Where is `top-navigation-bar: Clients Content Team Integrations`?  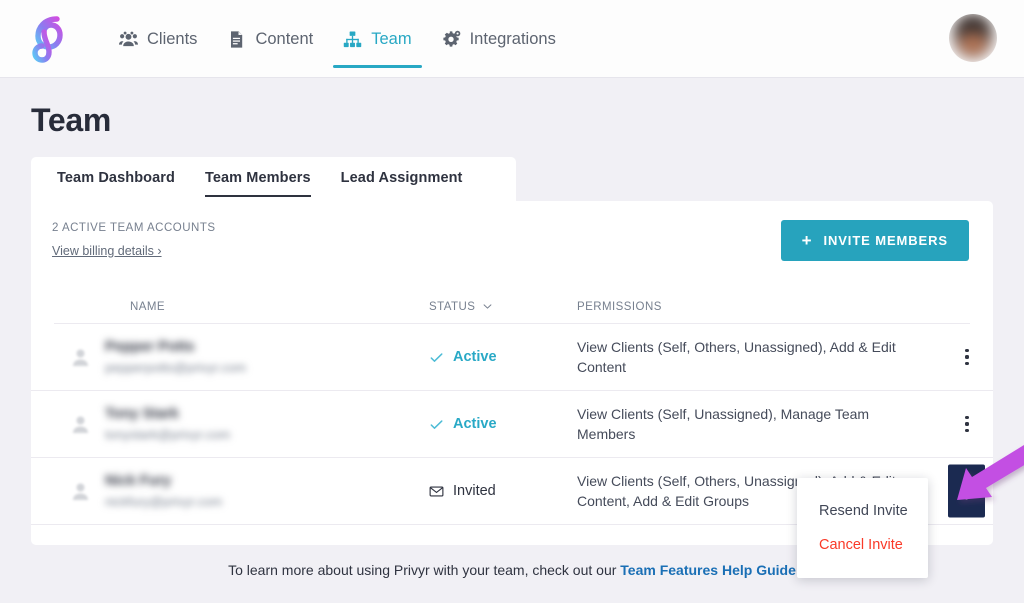
top-navigation-bar: Clients Content Team Integrations is located at coordinates (512, 39).